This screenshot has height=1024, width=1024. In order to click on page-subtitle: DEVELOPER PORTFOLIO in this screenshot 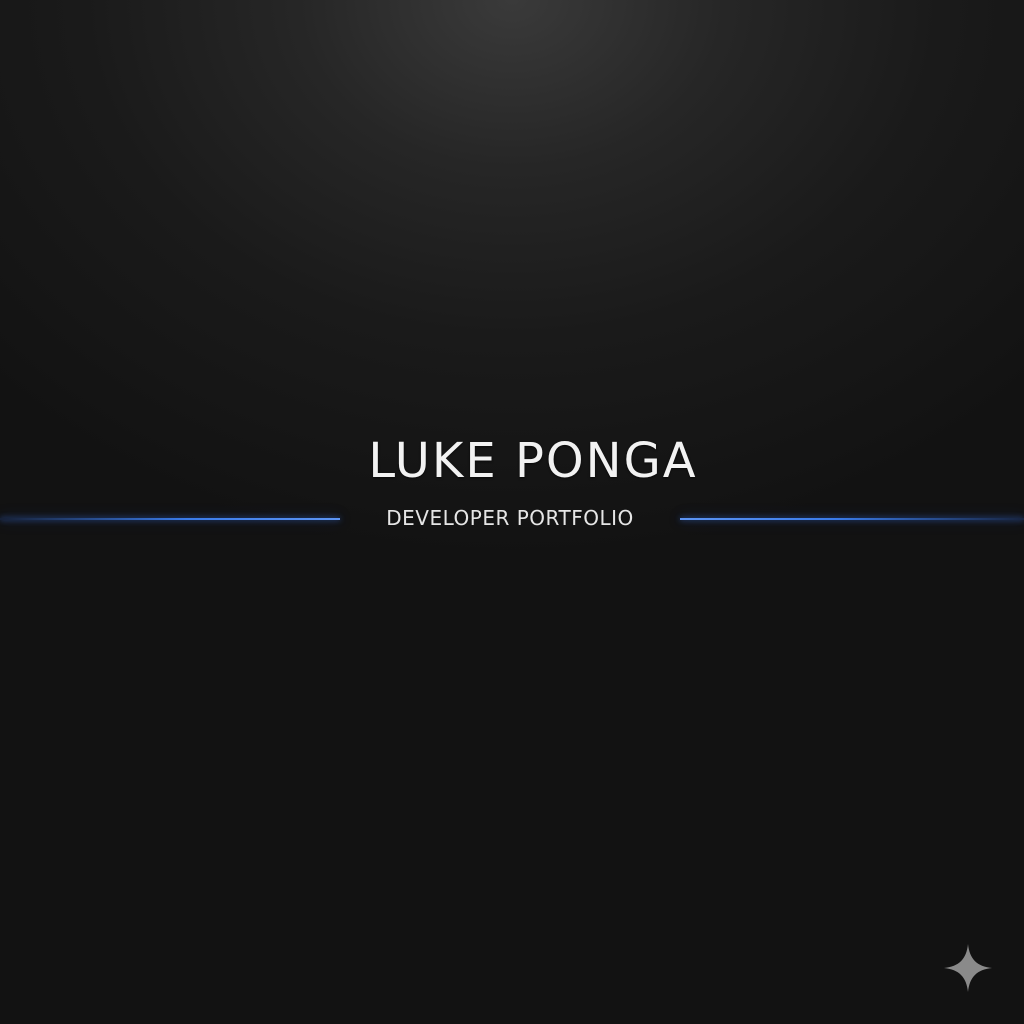, I will do `click(510, 518)`.